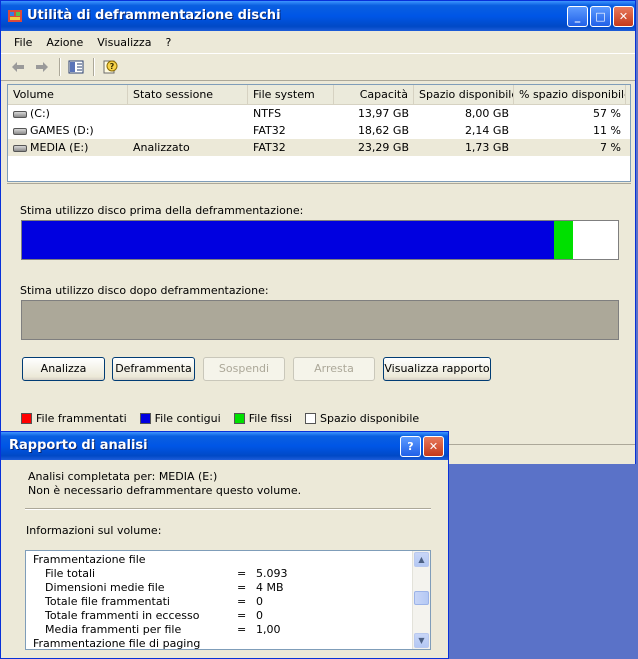 Image resolution: width=638 pixels, height=659 pixels. I want to click on scroll-down-icon: ▼, so click(421, 640).